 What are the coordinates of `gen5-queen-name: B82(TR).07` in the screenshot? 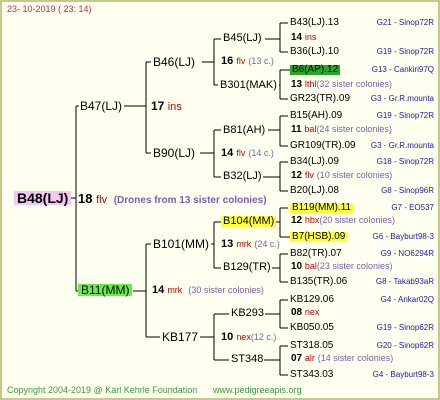 It's located at (316, 254).